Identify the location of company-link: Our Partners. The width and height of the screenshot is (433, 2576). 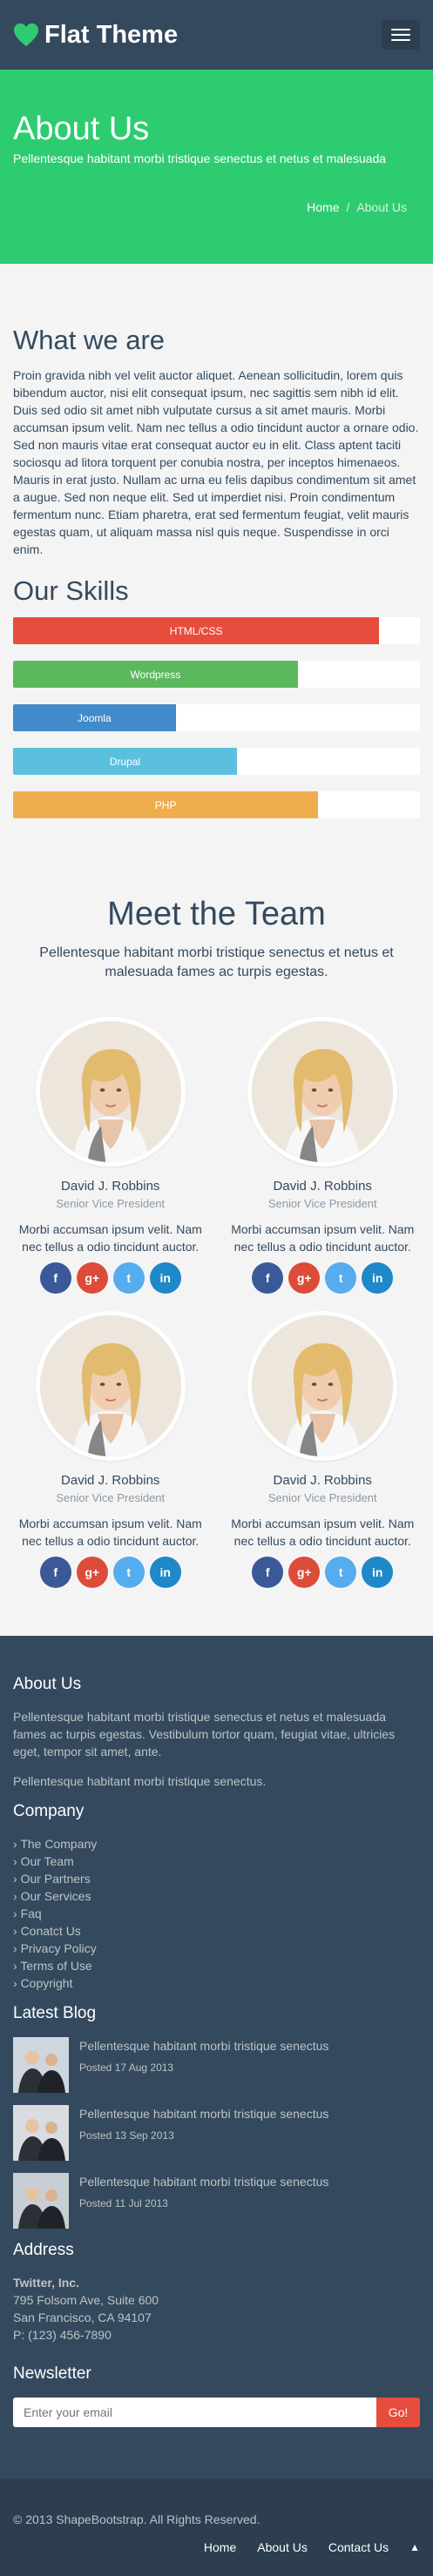
(216, 1878).